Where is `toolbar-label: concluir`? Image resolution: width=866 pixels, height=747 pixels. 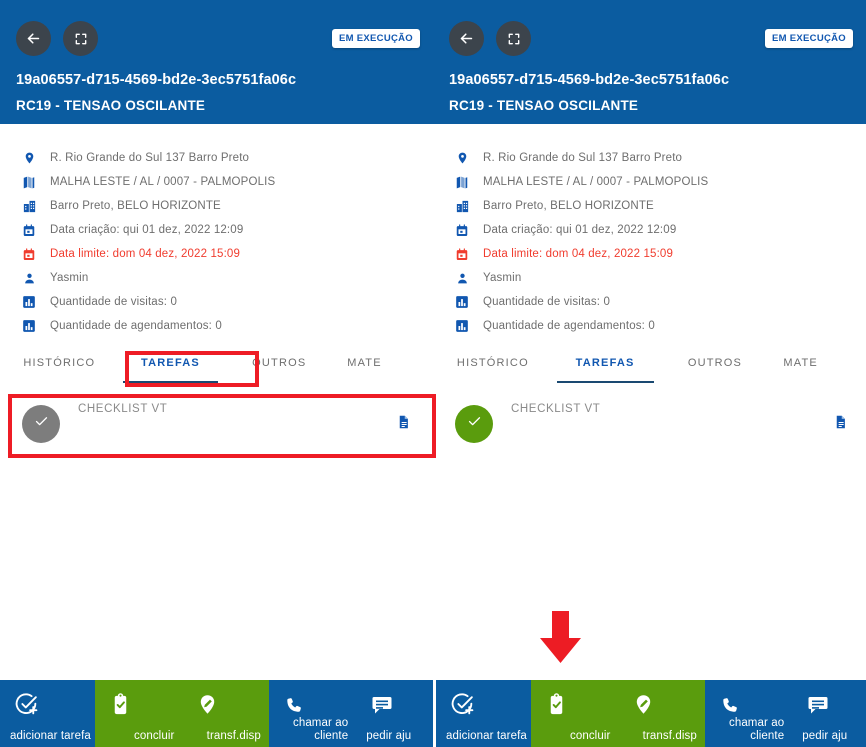 toolbar-label: concluir is located at coordinates (590, 736).